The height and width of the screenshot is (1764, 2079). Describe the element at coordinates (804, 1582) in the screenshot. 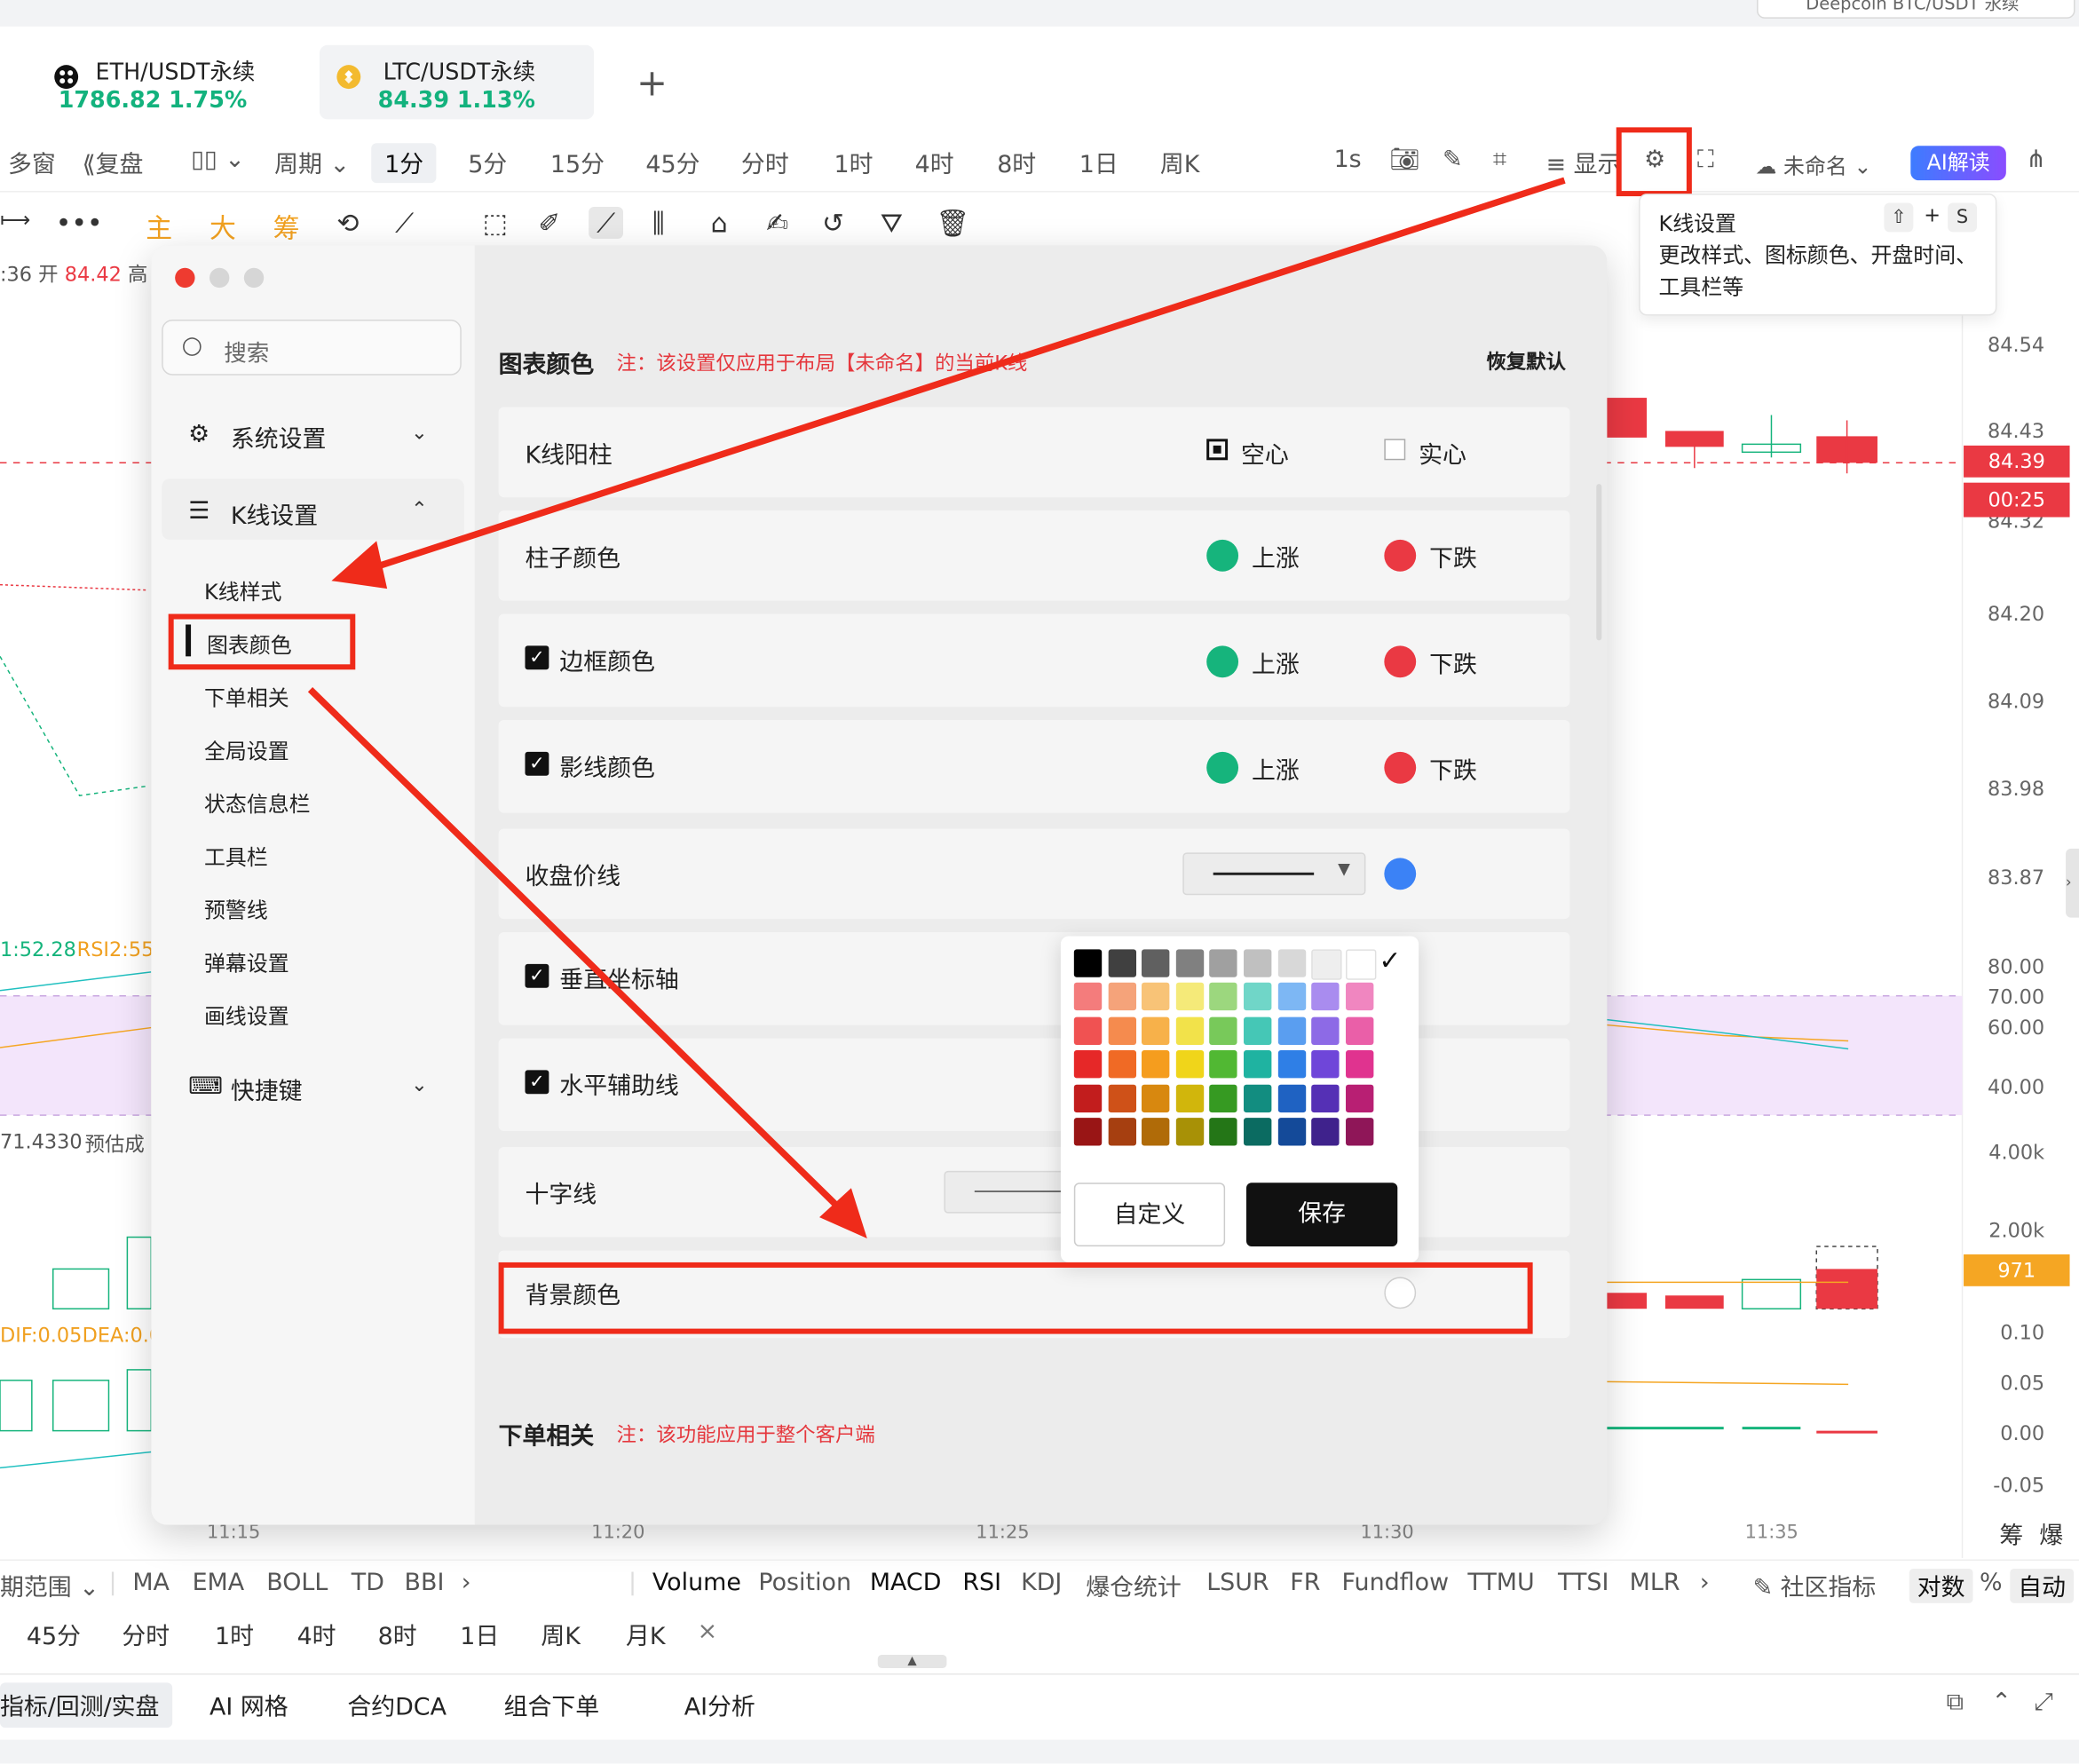

I see `indicator-position: Position` at that location.